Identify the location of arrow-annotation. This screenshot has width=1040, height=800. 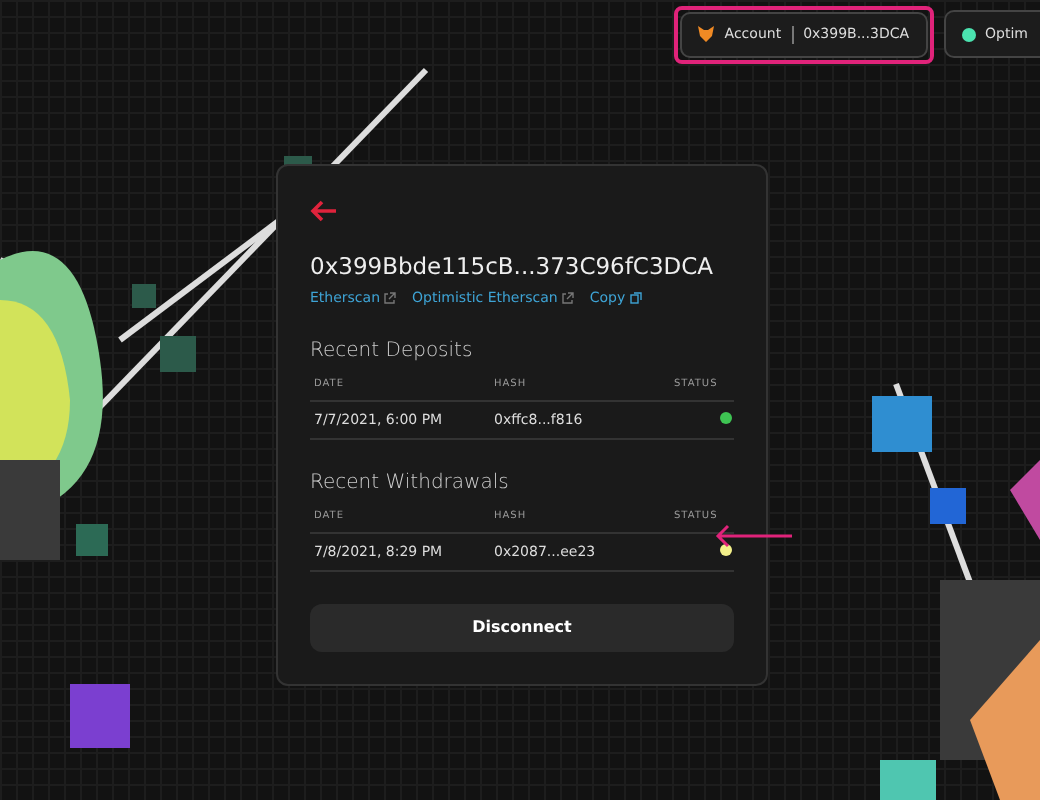
(752, 536).